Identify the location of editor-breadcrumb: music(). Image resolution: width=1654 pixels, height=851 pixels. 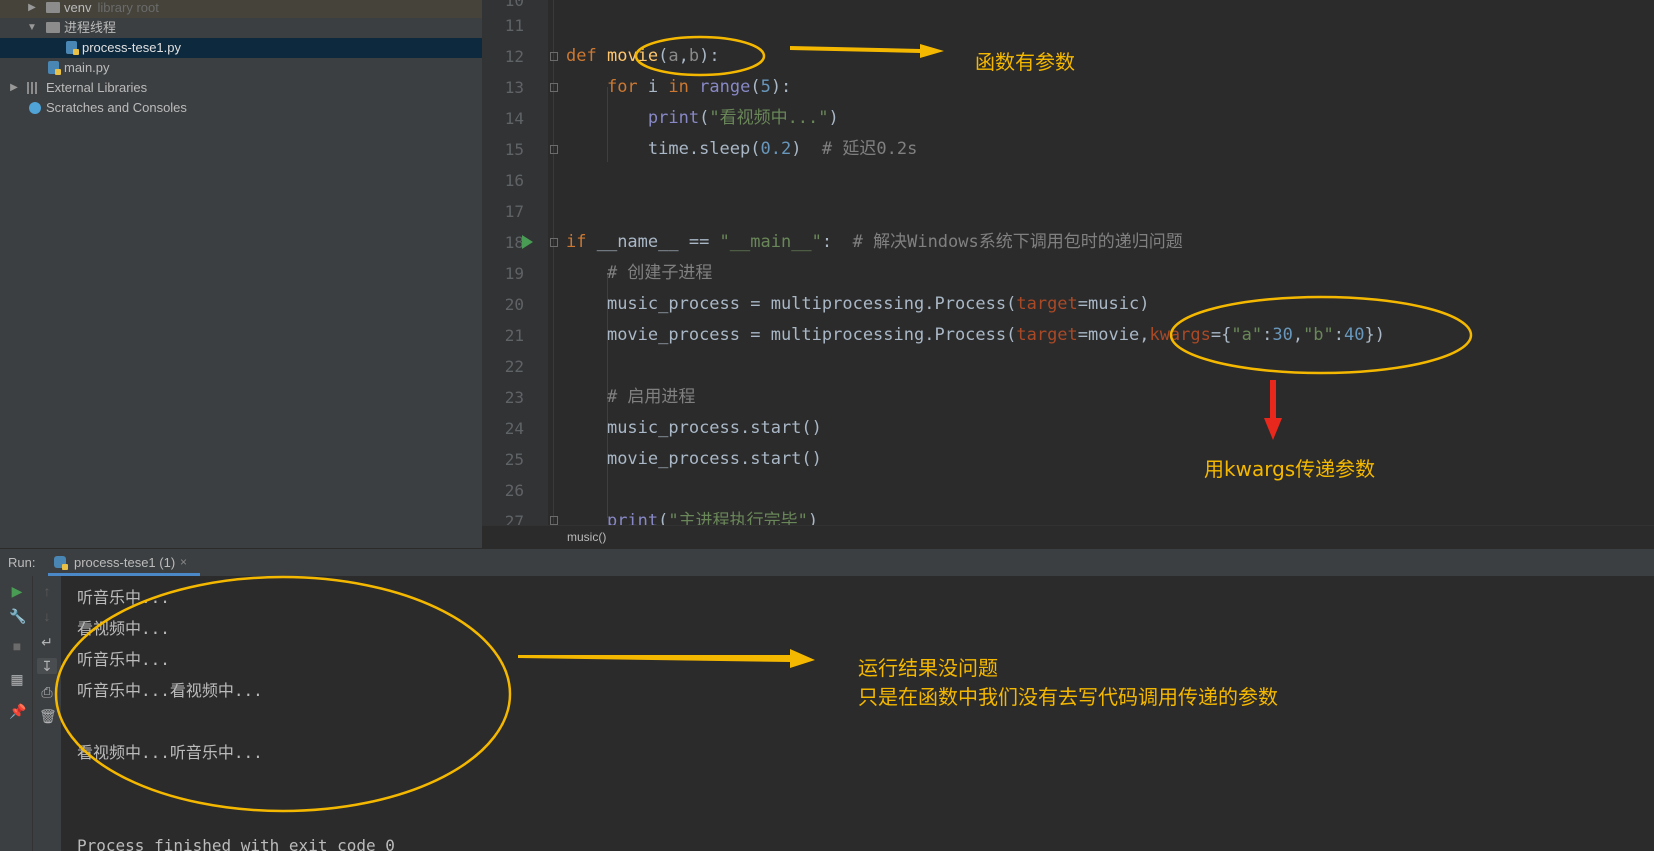
(1068, 537).